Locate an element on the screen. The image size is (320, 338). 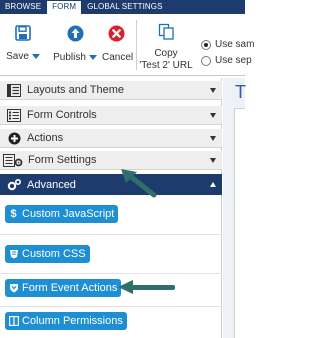
publish-button: Publish is located at coordinates (75, 44).